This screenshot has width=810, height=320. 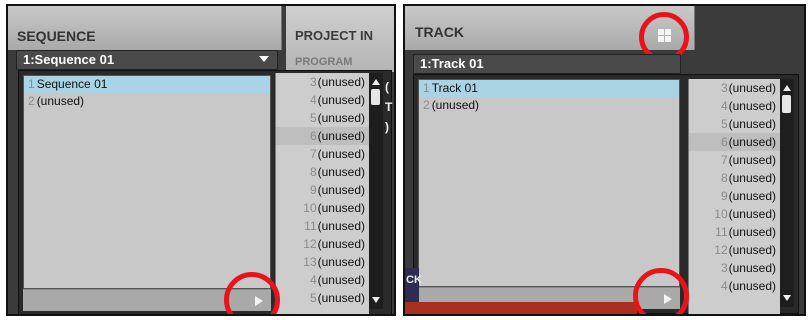 What do you see at coordinates (452, 63) in the screenshot?
I see `track-dropdown-value: 1:Track 01` at bounding box center [452, 63].